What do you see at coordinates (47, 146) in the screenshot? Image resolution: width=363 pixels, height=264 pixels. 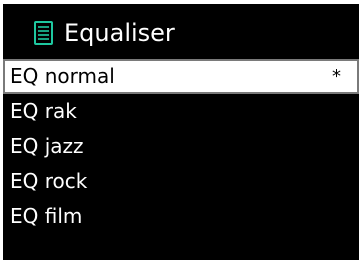 I see `menu-item-label: EQ jazz` at bounding box center [47, 146].